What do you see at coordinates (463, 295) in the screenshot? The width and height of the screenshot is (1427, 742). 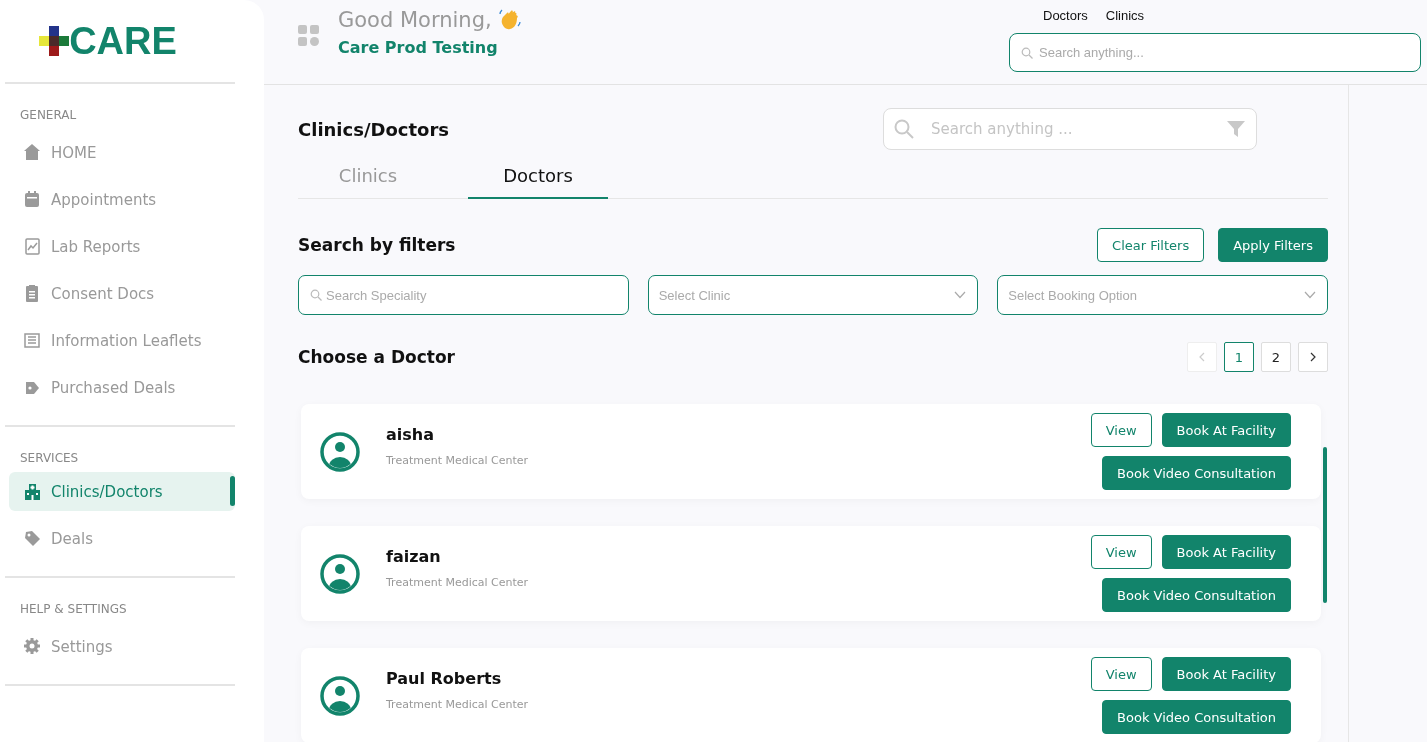 I see `search-field: Search Speciality` at bounding box center [463, 295].